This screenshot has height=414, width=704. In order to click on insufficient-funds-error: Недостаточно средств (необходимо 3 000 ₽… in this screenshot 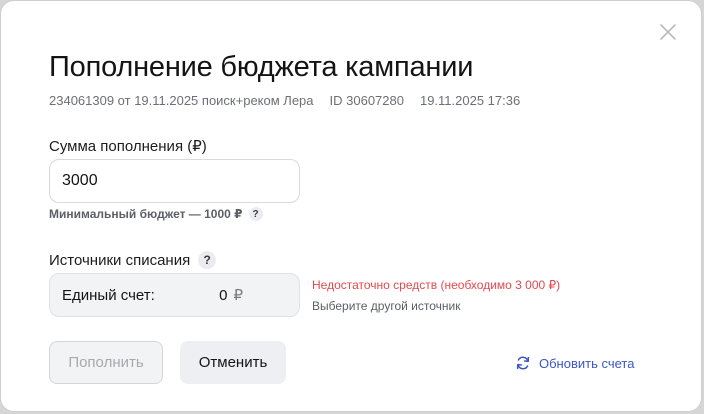, I will do `click(436, 285)`.